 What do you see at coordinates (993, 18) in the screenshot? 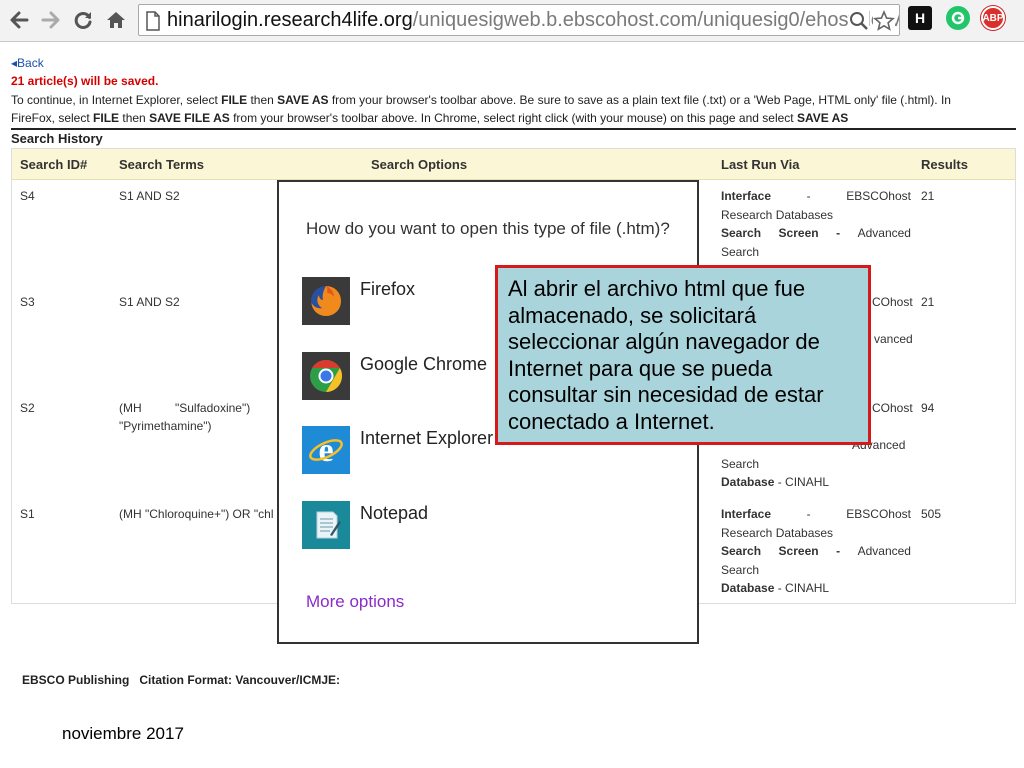
I see `adblock-plus-button: ABP` at bounding box center [993, 18].